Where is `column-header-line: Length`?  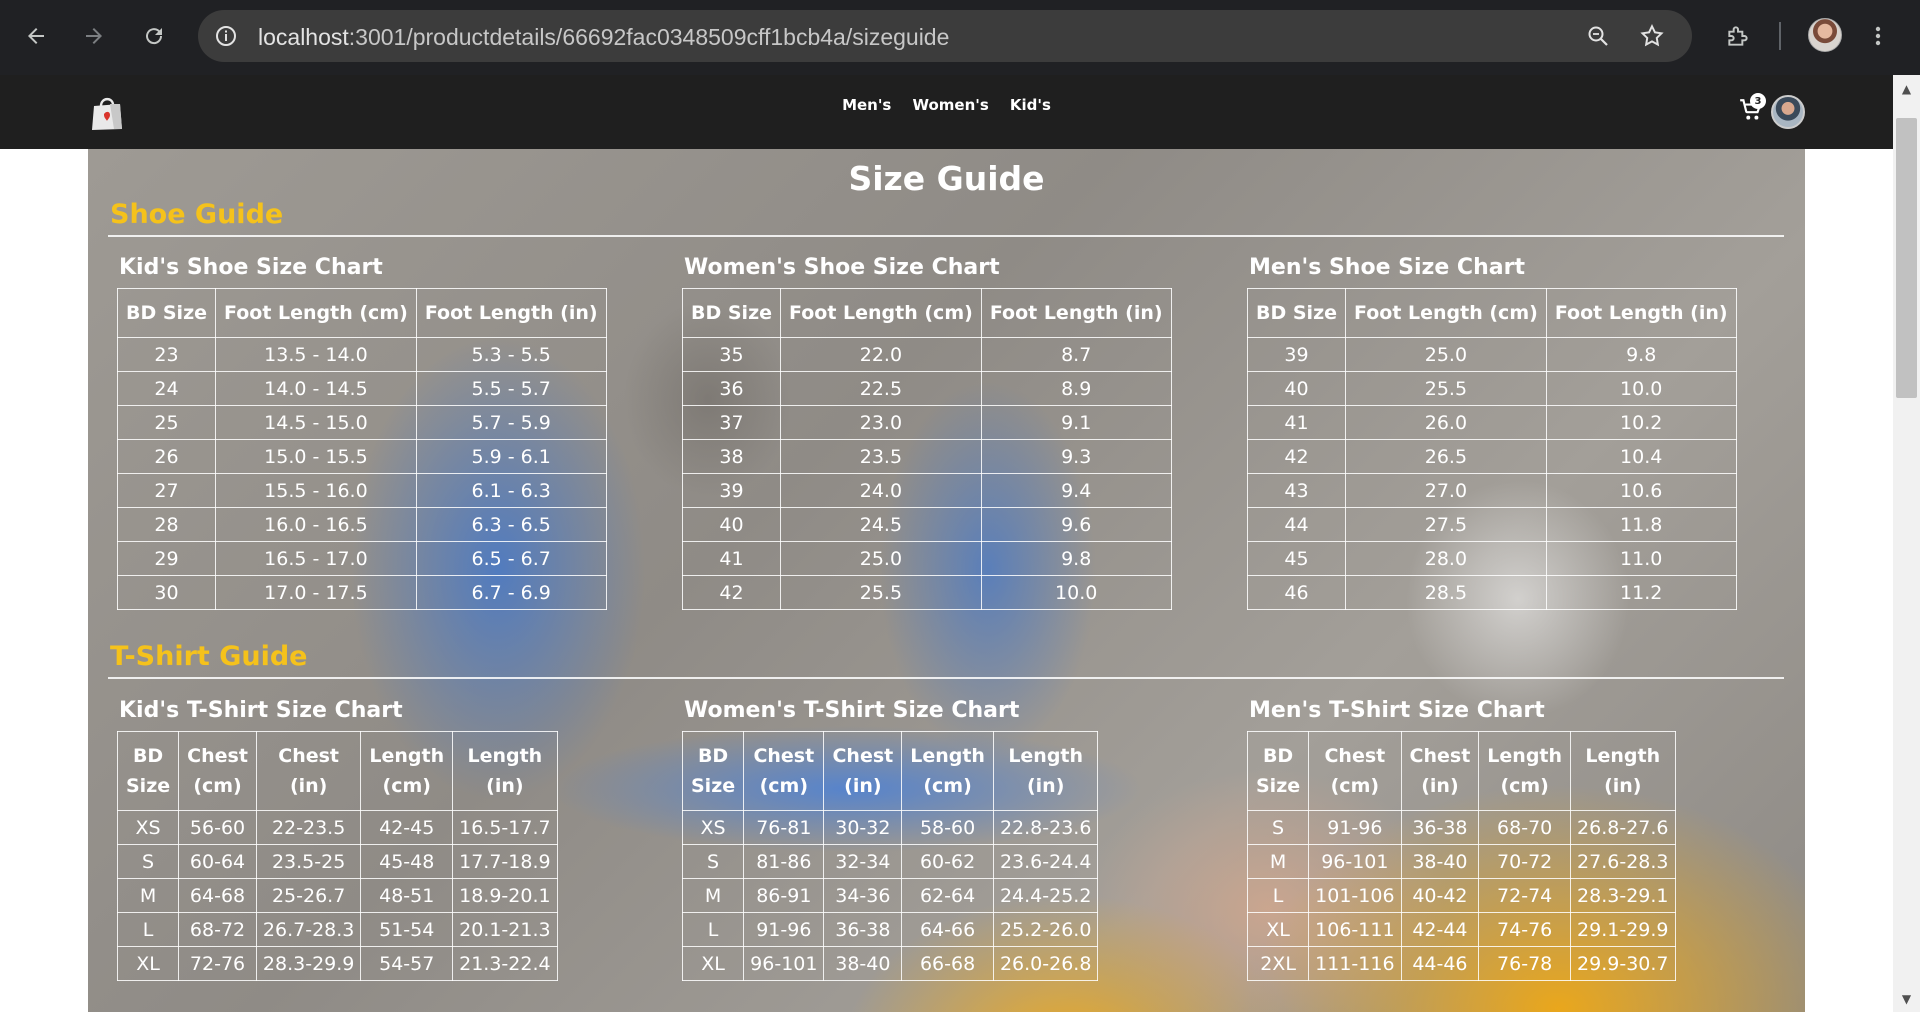
column-header-line: Length is located at coordinates (407, 756).